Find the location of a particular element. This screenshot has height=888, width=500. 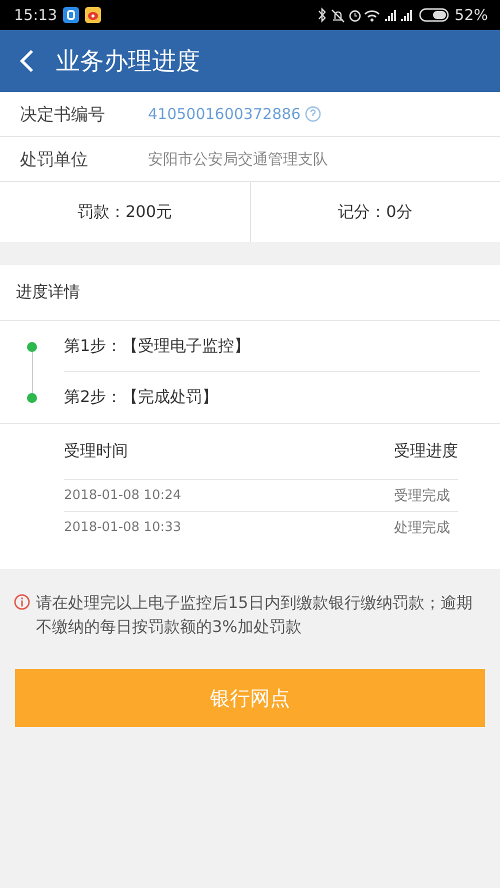

bank-branches-button: 银行网点 is located at coordinates (250, 698).